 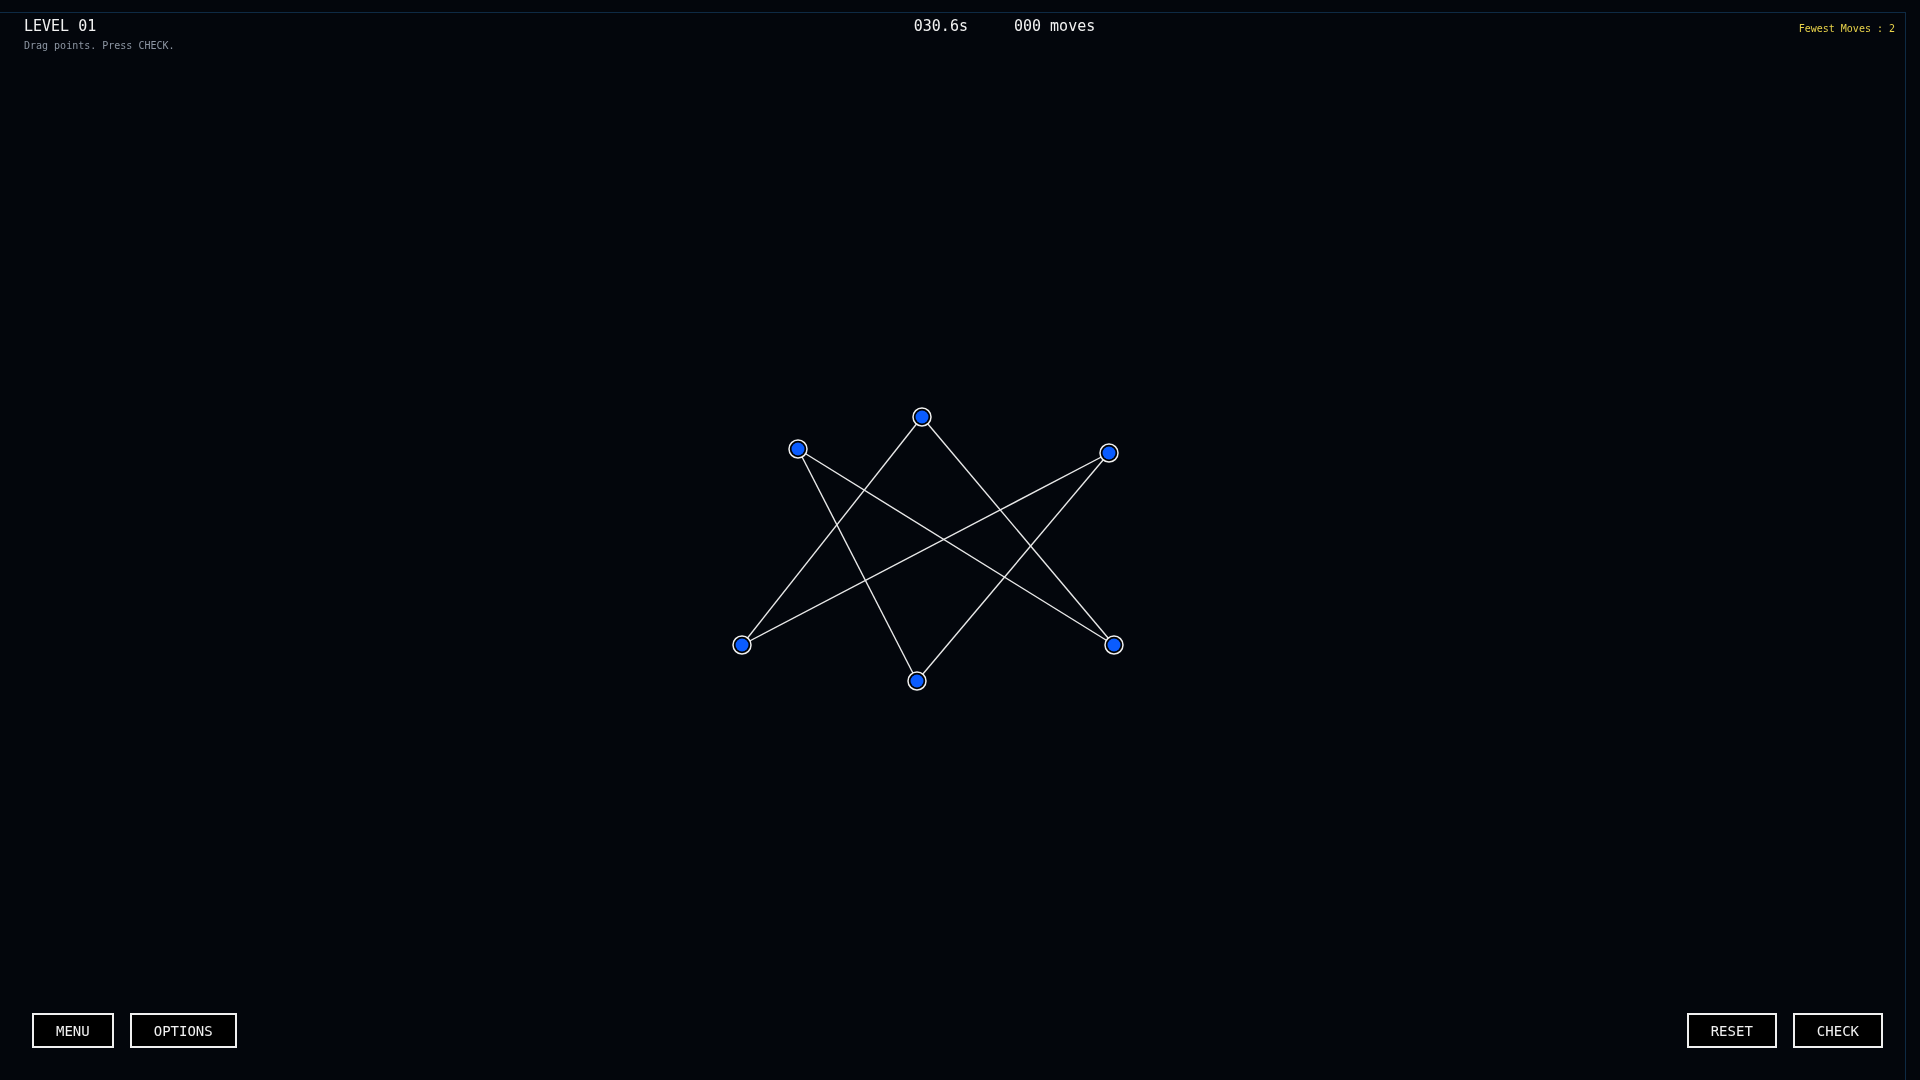 I want to click on level-title: LEVEL 01, so click(x=61, y=26).